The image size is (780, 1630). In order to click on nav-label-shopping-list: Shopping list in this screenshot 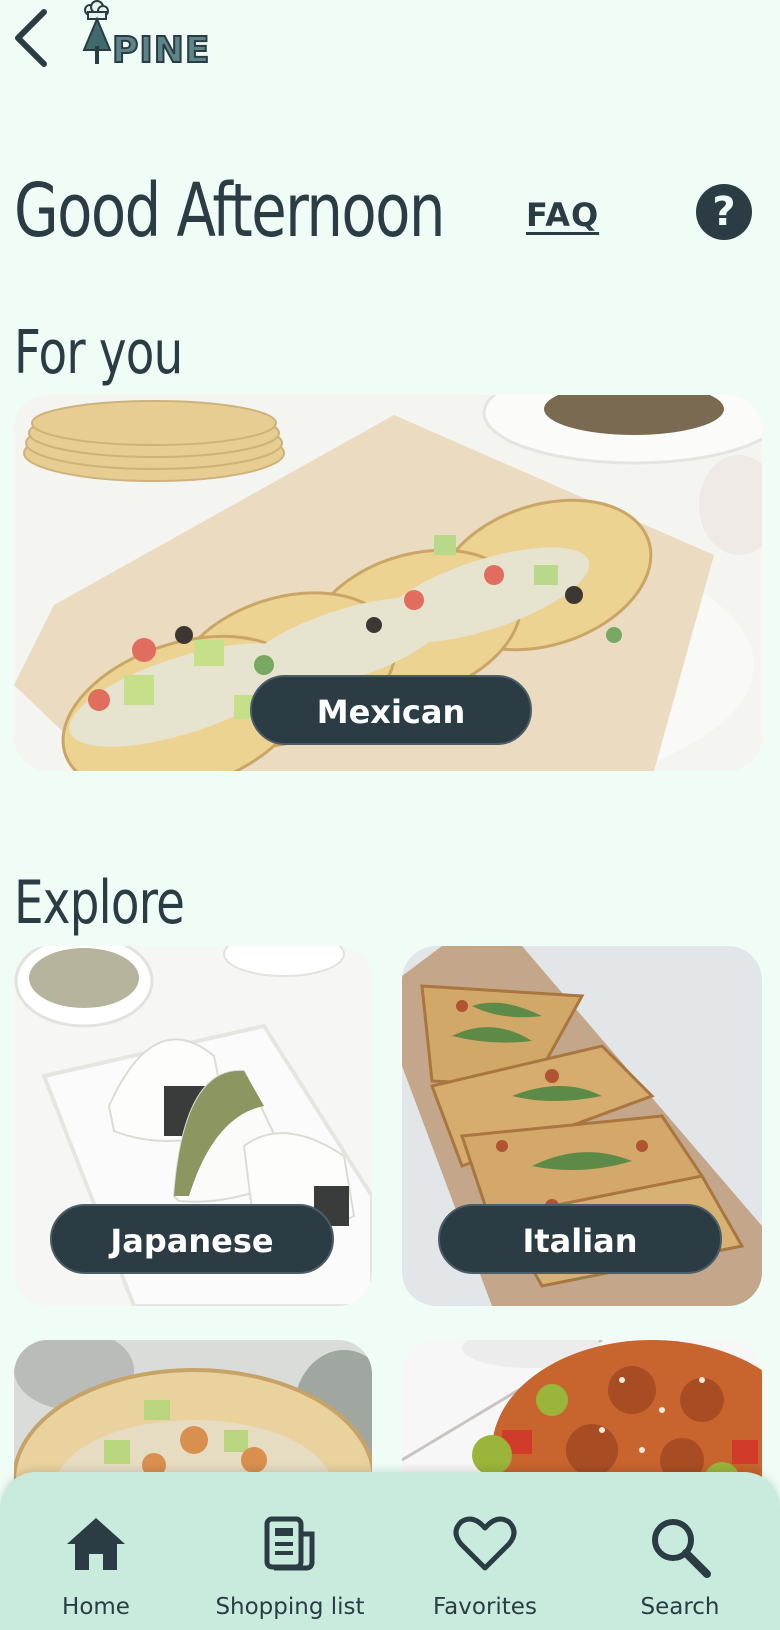, I will do `click(290, 1607)`.